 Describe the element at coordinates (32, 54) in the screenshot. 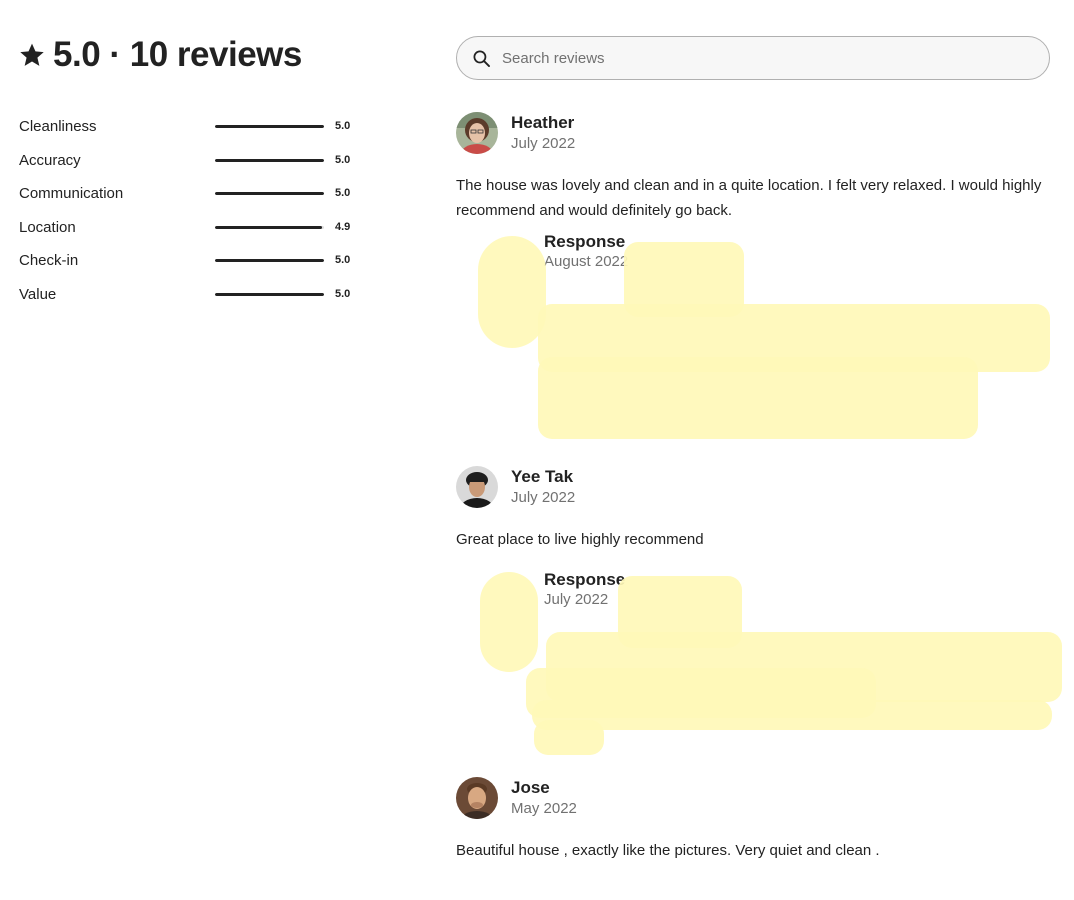

I see `star-icon` at that location.